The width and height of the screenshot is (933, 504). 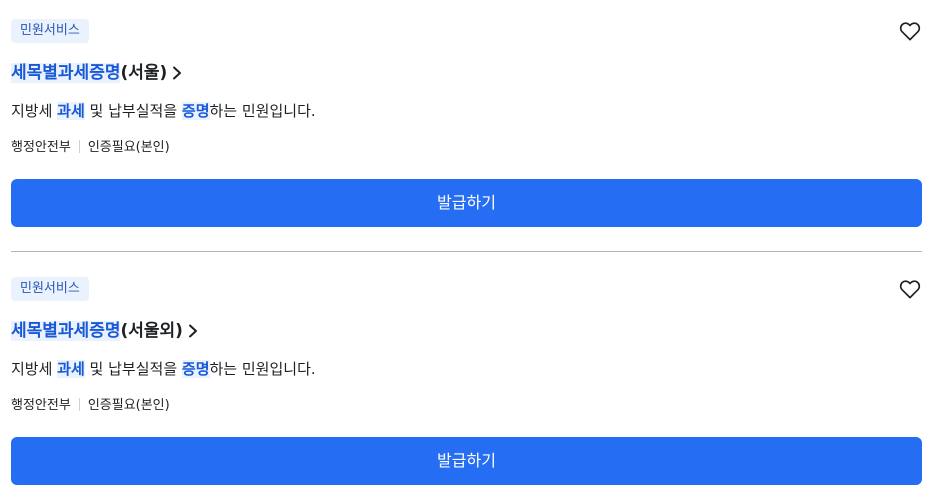 What do you see at coordinates (466, 251) in the screenshot?
I see `card-divider` at bounding box center [466, 251].